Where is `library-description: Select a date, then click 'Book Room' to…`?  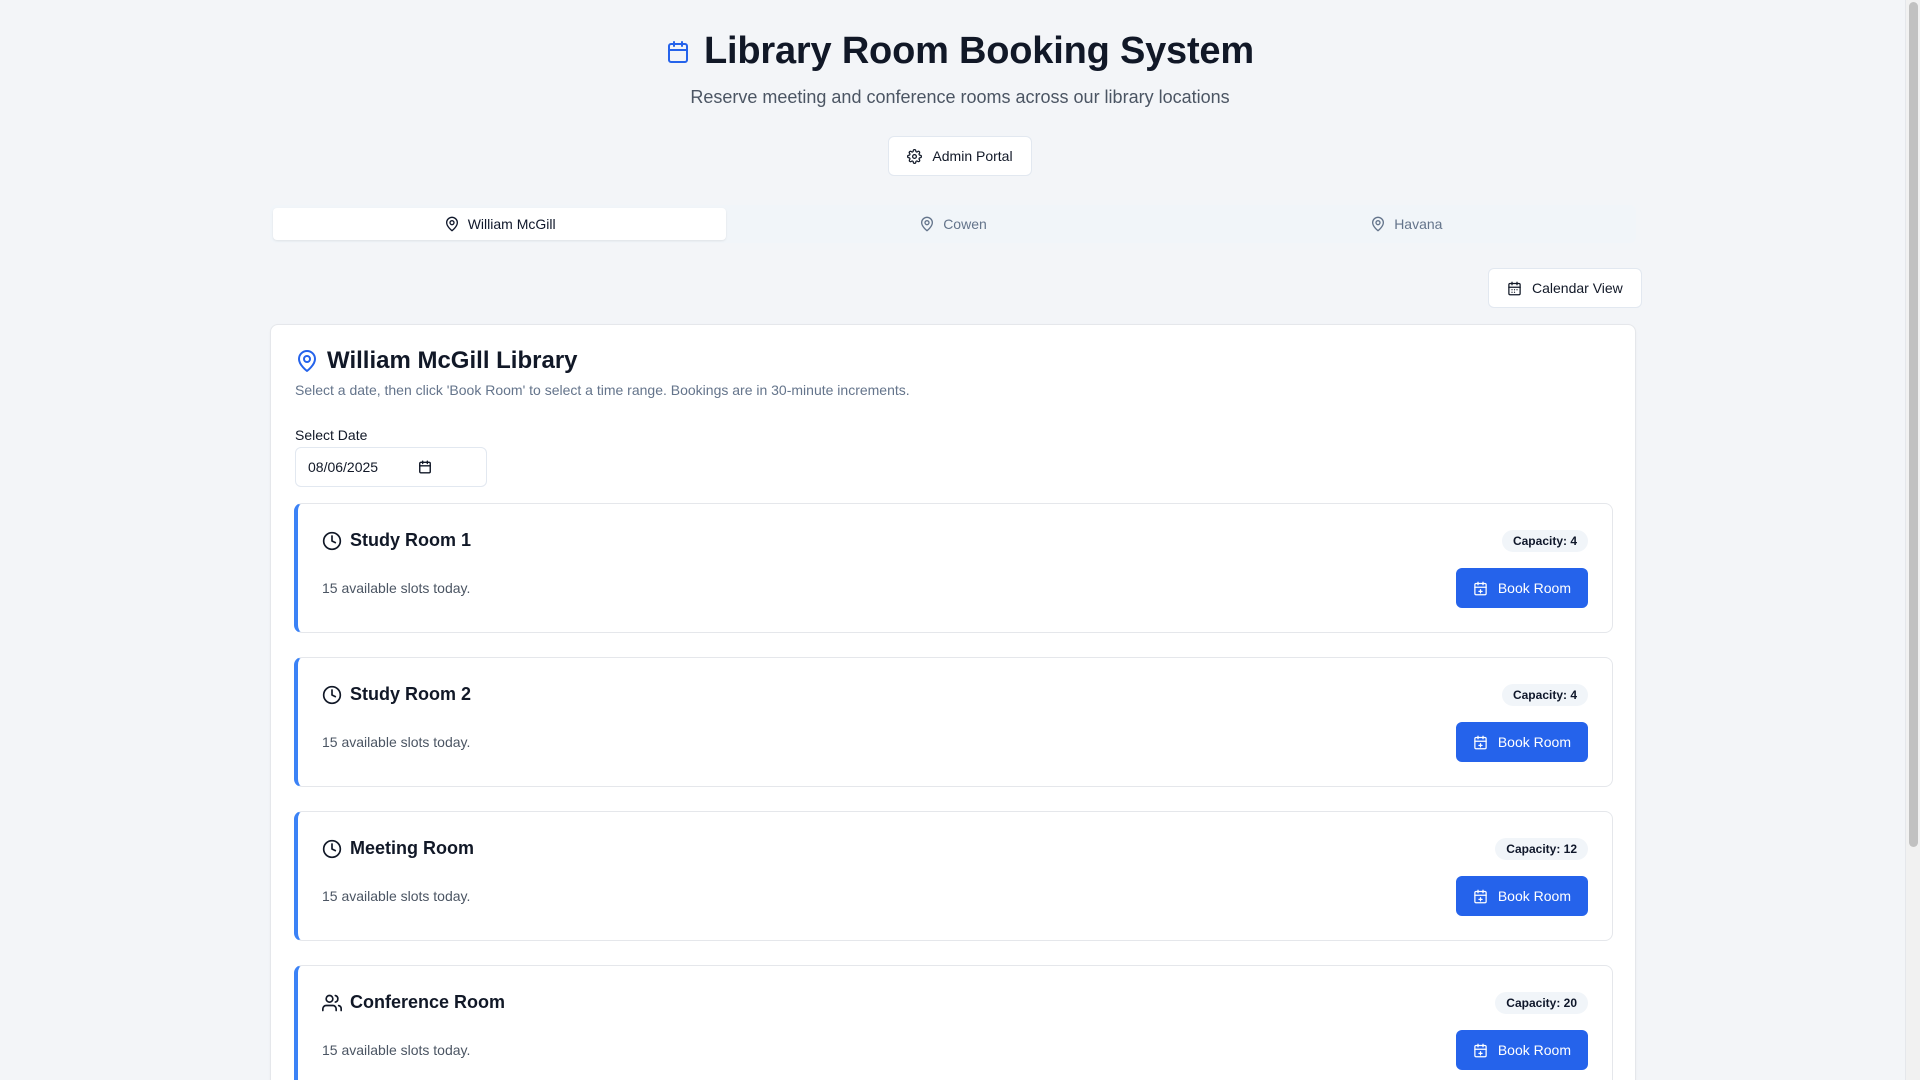 library-description: Select a date, then click 'Book Room' to… is located at coordinates (602, 390).